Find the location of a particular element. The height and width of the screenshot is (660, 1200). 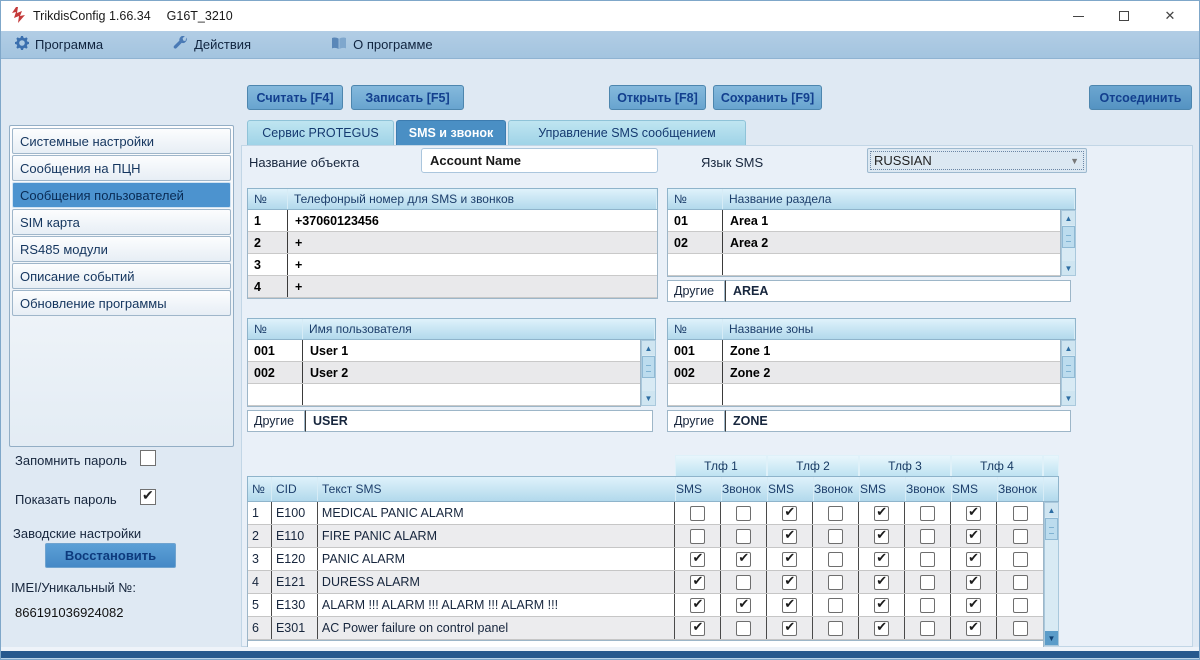

remember-password-checkbox is located at coordinates (148, 458).